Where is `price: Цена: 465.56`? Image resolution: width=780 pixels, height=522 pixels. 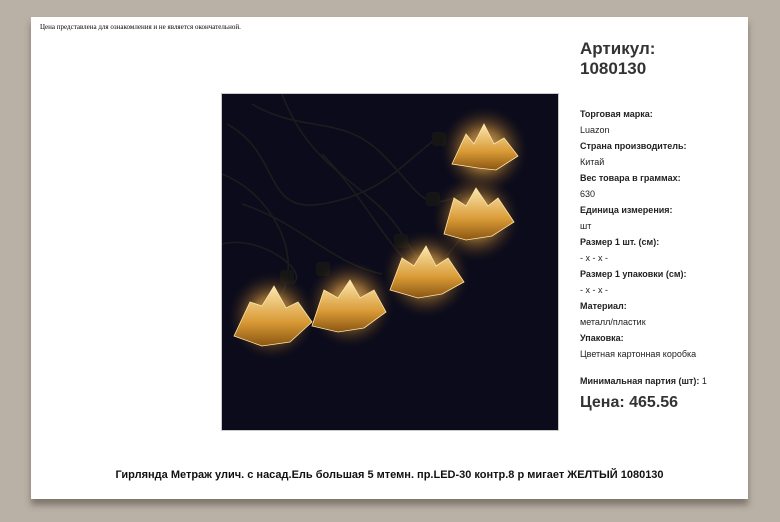 price: Цена: 465.56 is located at coordinates (629, 402).